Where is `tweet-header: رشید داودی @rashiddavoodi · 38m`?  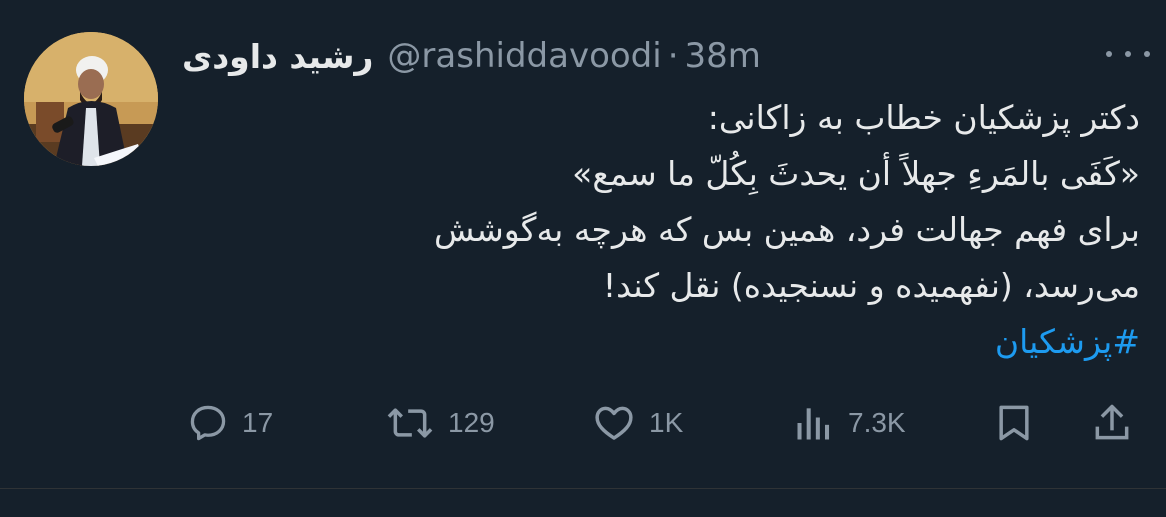 tweet-header: رشید داودی @rashiddavoodi · 38m is located at coordinates (667, 56).